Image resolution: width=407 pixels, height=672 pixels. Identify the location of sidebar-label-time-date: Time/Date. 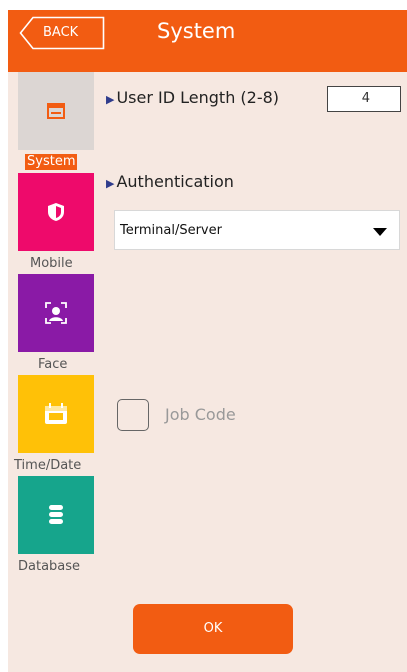
(48, 465).